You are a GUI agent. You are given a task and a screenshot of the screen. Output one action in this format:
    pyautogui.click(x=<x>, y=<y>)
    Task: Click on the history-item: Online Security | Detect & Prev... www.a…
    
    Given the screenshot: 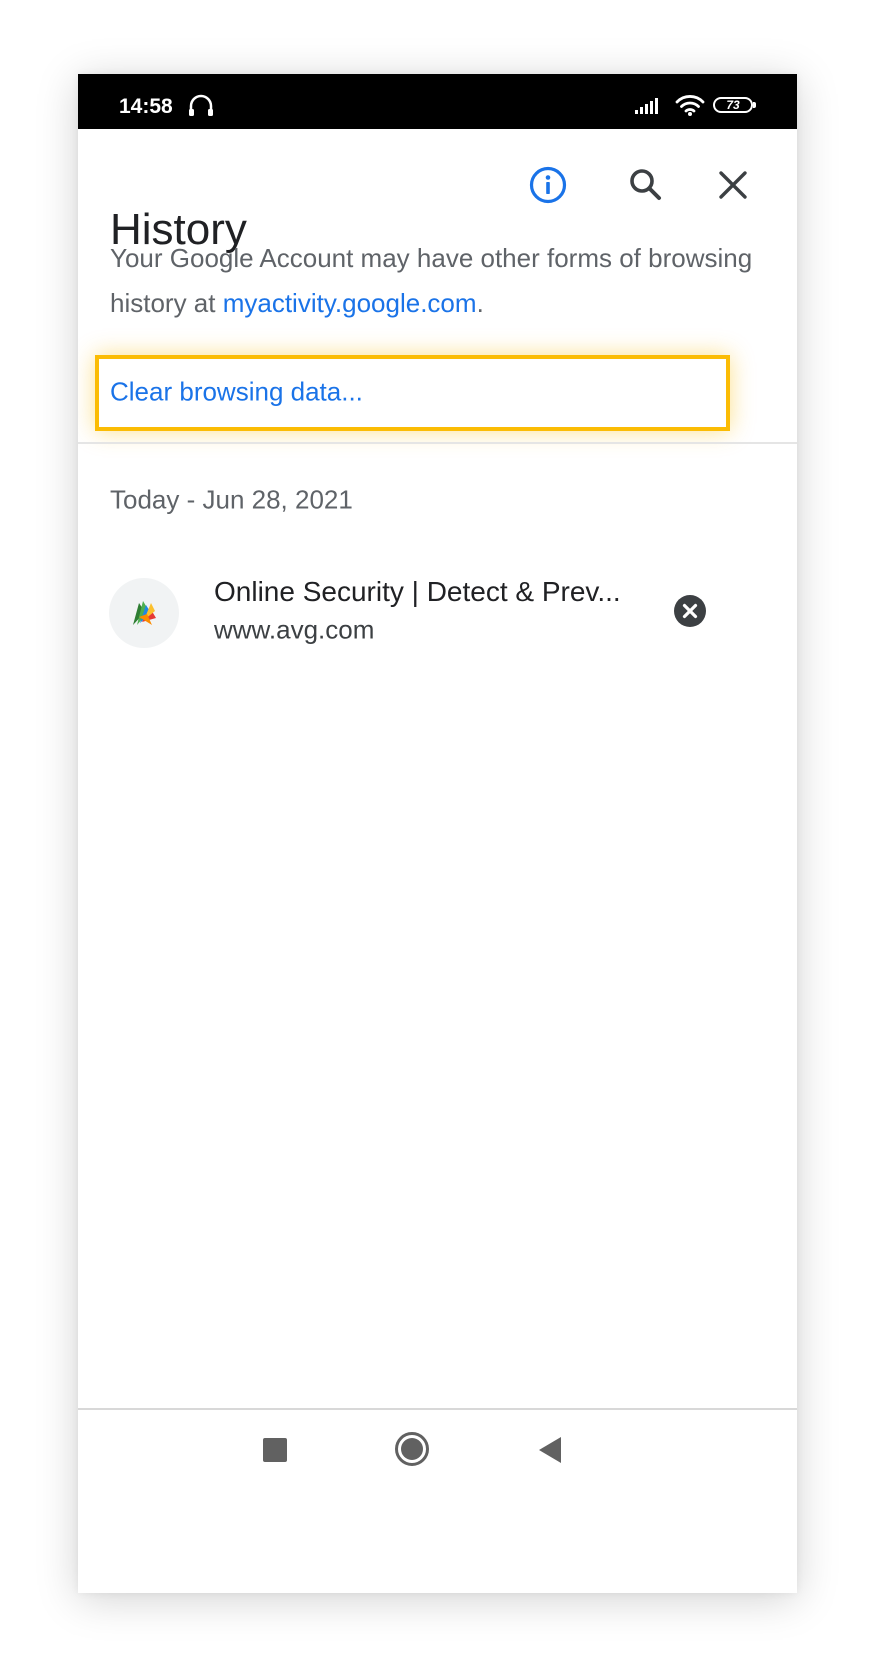 What is the action you would take?
    pyautogui.click(x=437, y=612)
    